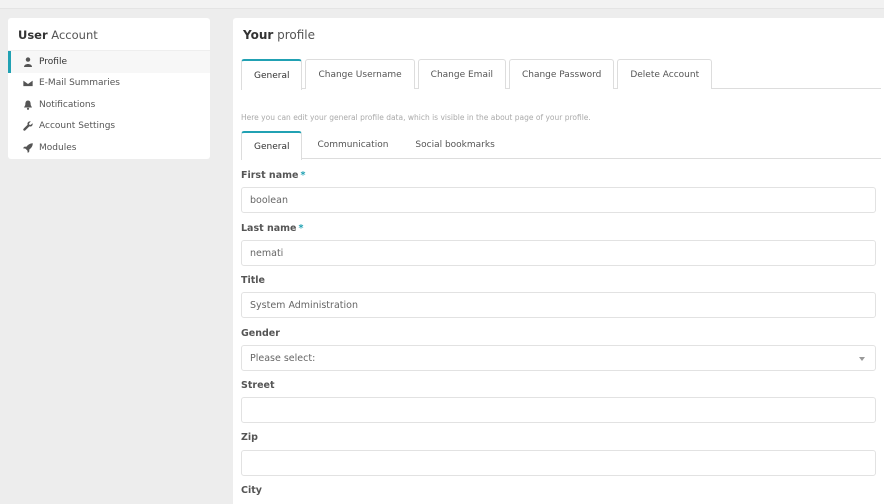  Describe the element at coordinates (253, 280) in the screenshot. I see `title-label: Title` at that location.